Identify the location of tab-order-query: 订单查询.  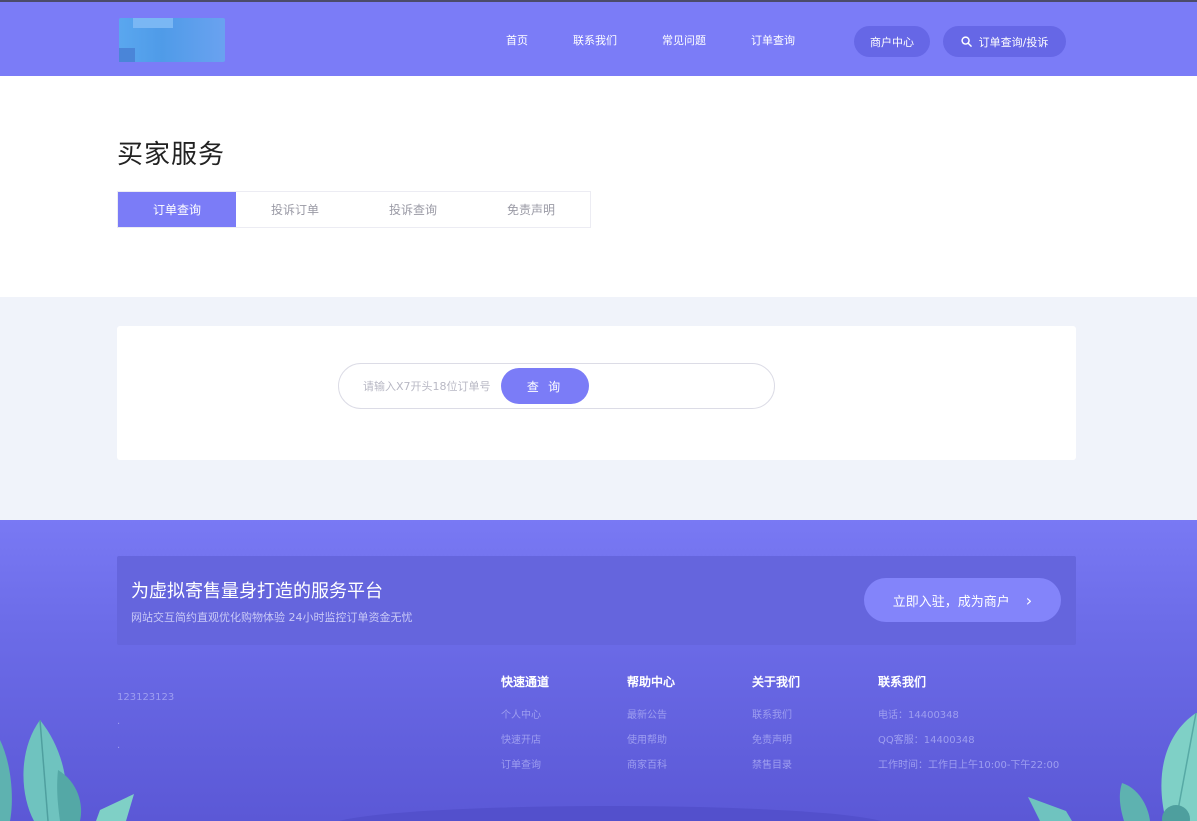
(177, 209).